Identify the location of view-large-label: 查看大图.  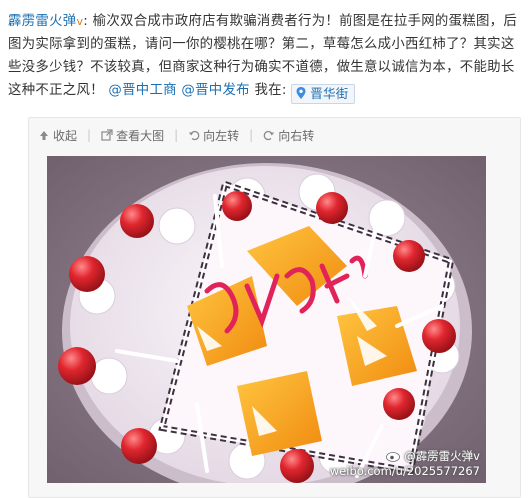
(140, 135).